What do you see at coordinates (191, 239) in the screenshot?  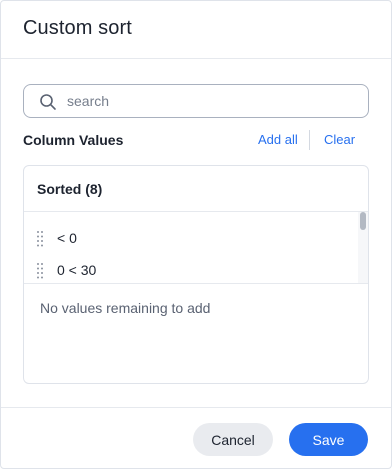 I see `sorted-item: < 0` at bounding box center [191, 239].